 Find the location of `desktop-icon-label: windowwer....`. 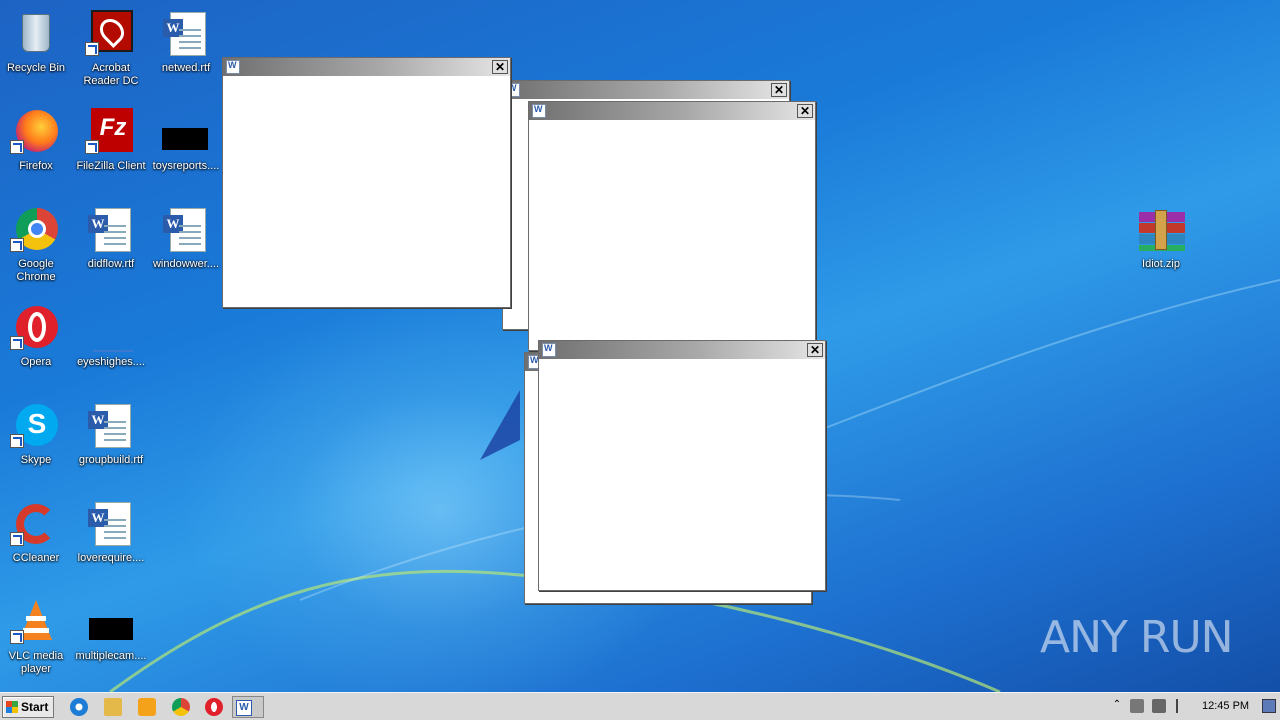

desktop-icon-label: windowwer.... is located at coordinates (186, 264).